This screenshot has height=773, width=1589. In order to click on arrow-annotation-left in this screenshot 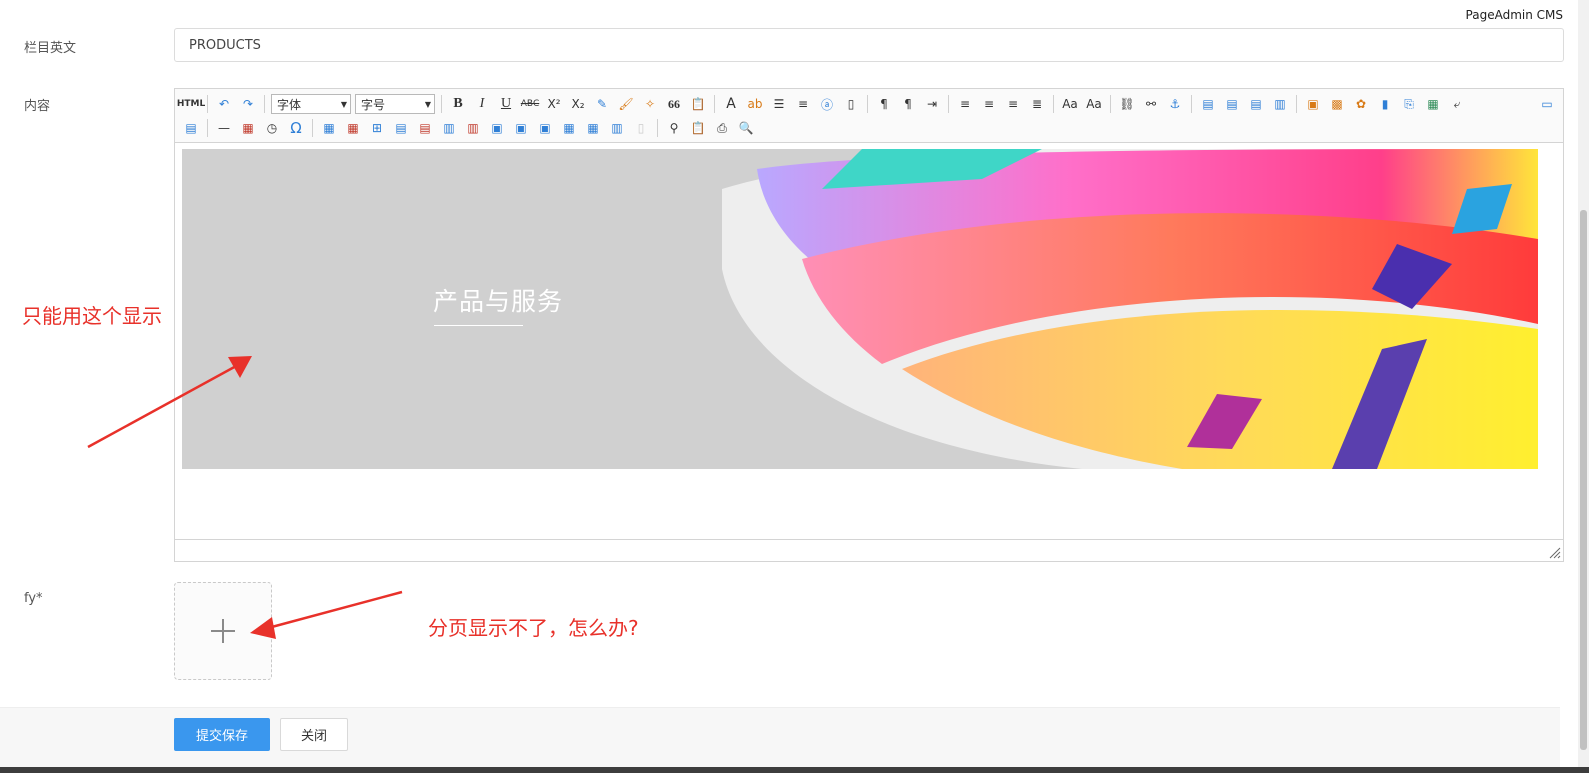, I will do `click(169, 402)`.